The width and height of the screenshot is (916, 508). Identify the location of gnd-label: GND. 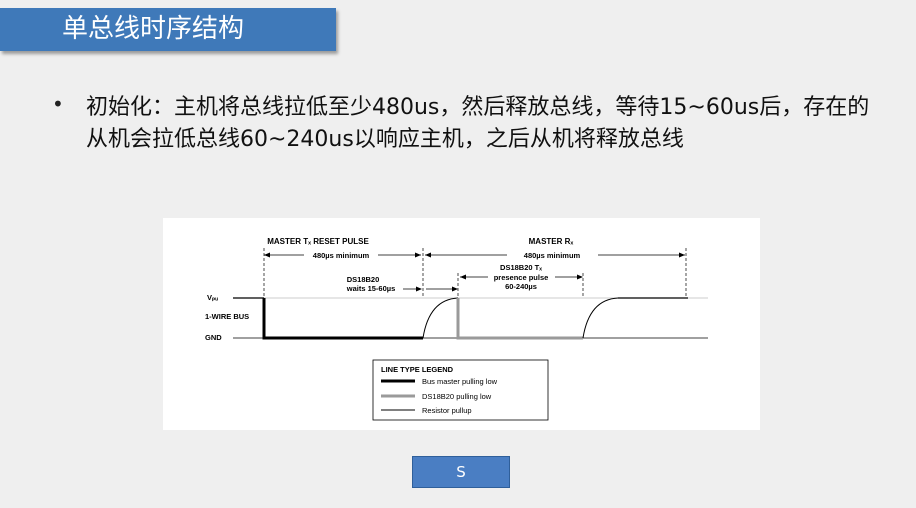
(213, 337).